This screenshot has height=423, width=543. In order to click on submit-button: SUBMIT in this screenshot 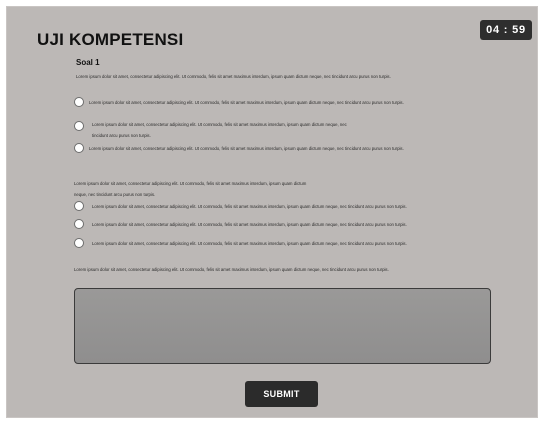, I will do `click(281, 394)`.